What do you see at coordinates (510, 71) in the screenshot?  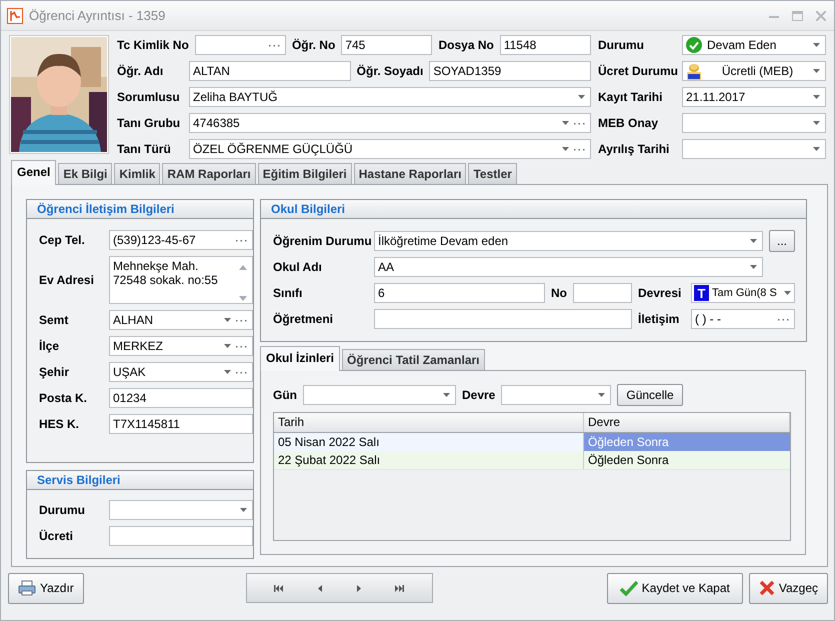 I see `input-field: SOYAD1359` at bounding box center [510, 71].